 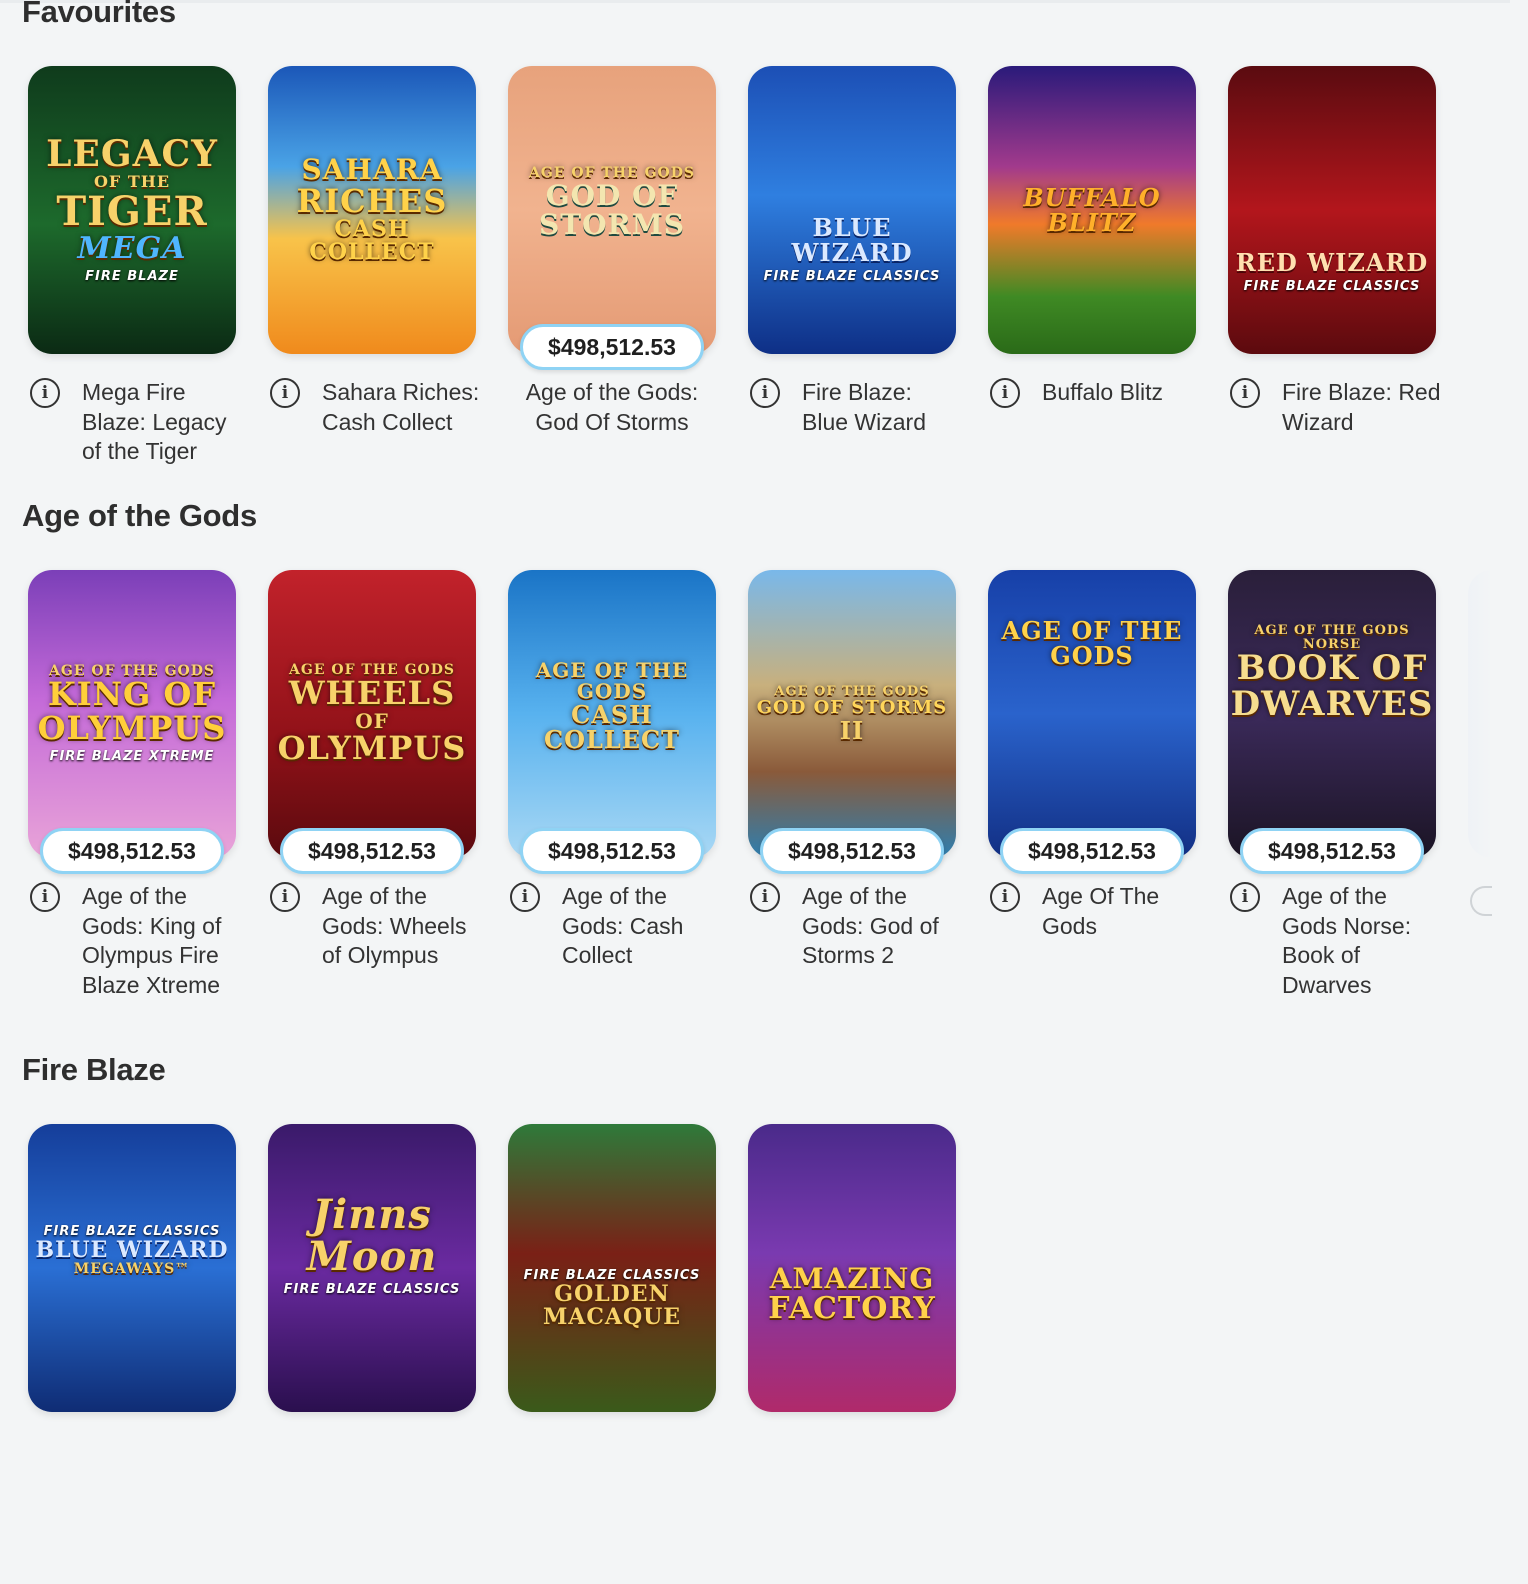 I want to click on game-title: Age of the Gods Norse: Book of Dwarves, so click(x=1362, y=941).